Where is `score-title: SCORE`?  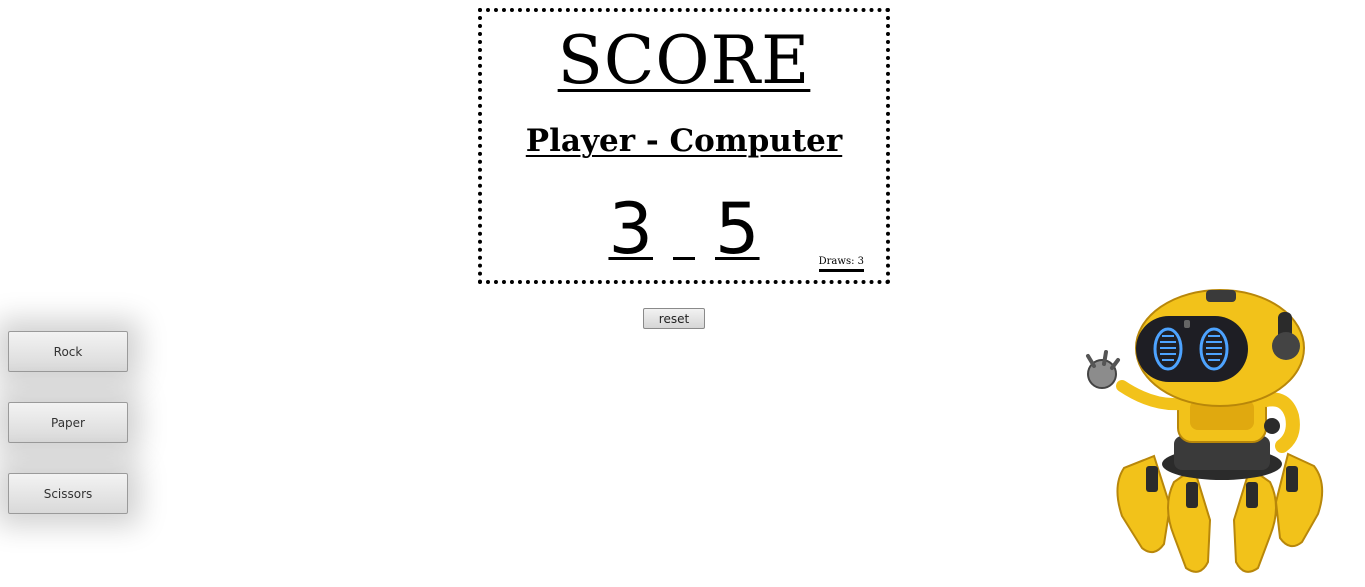
score-title: SCORE is located at coordinates (684, 60).